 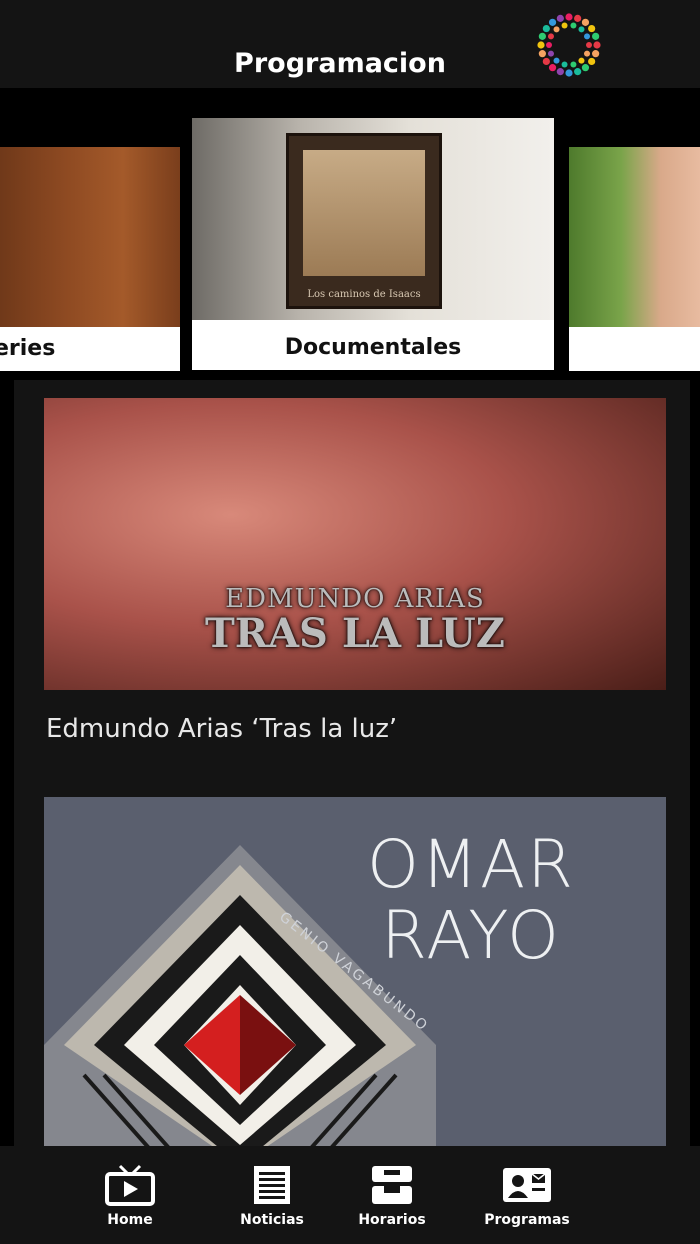 What do you see at coordinates (392, 1220) in the screenshot?
I see `nav-label: Horarios` at bounding box center [392, 1220].